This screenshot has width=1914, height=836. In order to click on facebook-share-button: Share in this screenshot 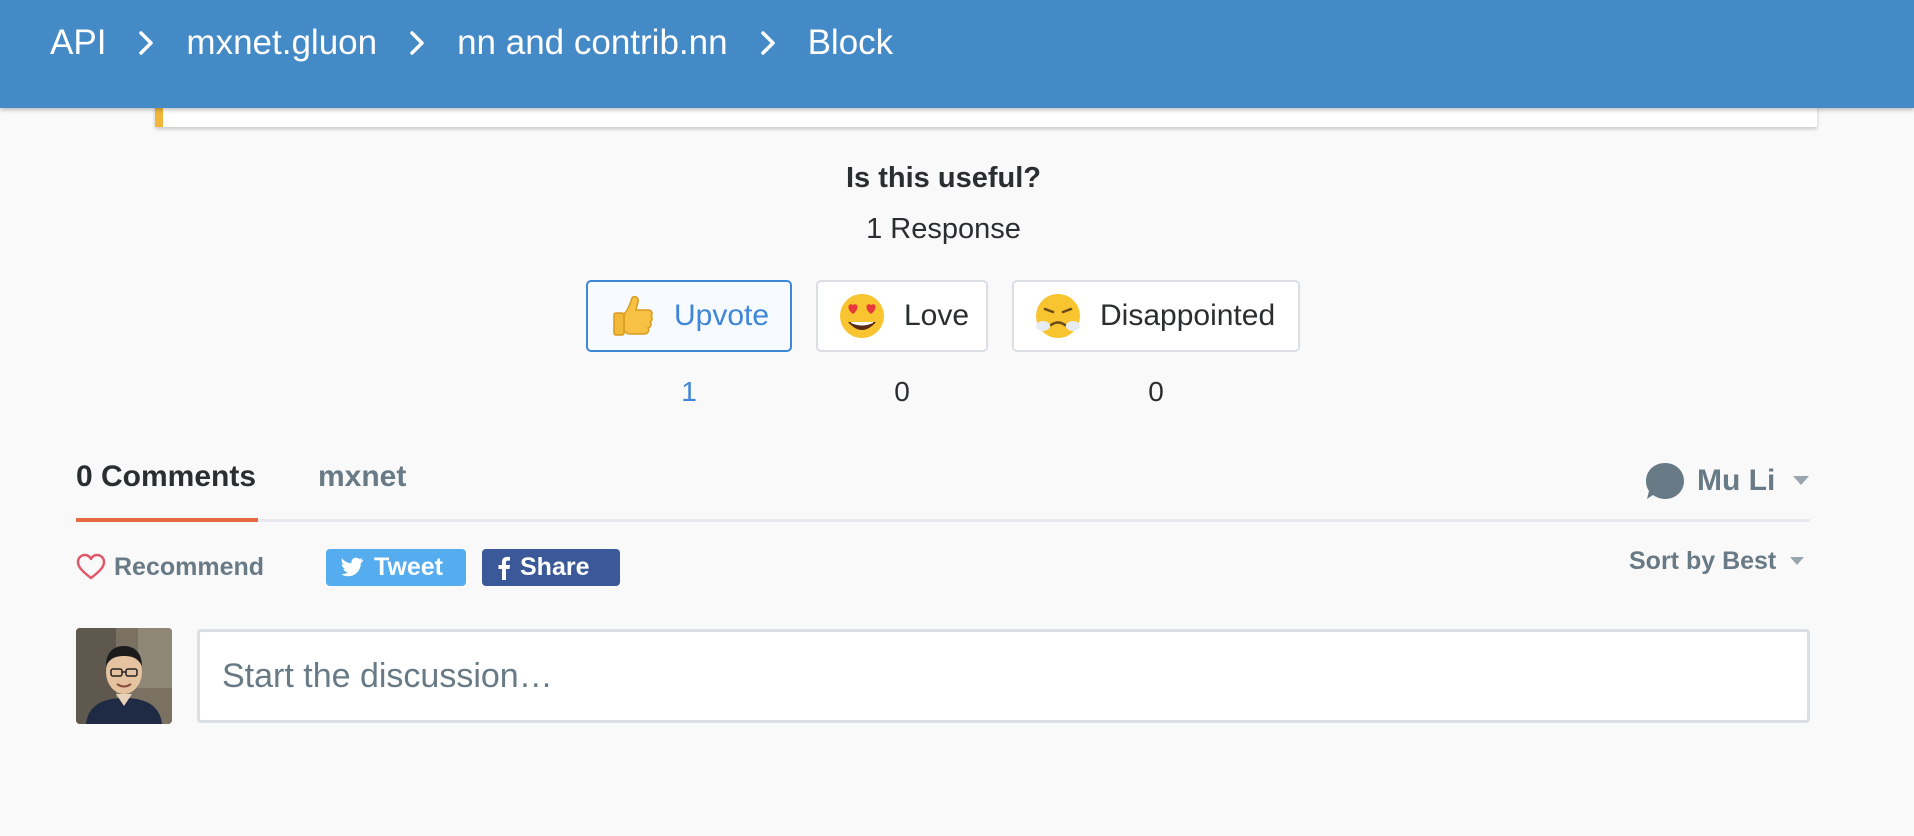, I will do `click(551, 567)`.